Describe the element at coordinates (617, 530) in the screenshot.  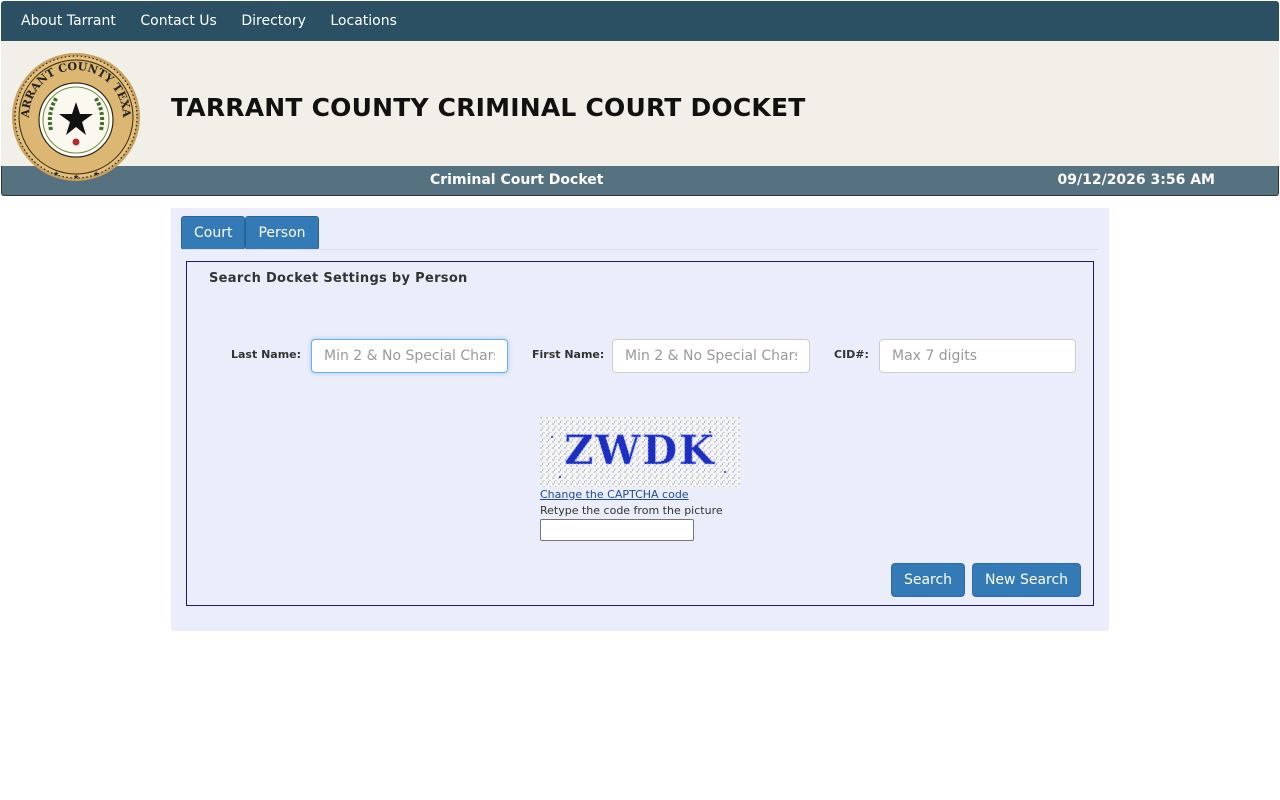
I see `captcha-input` at that location.